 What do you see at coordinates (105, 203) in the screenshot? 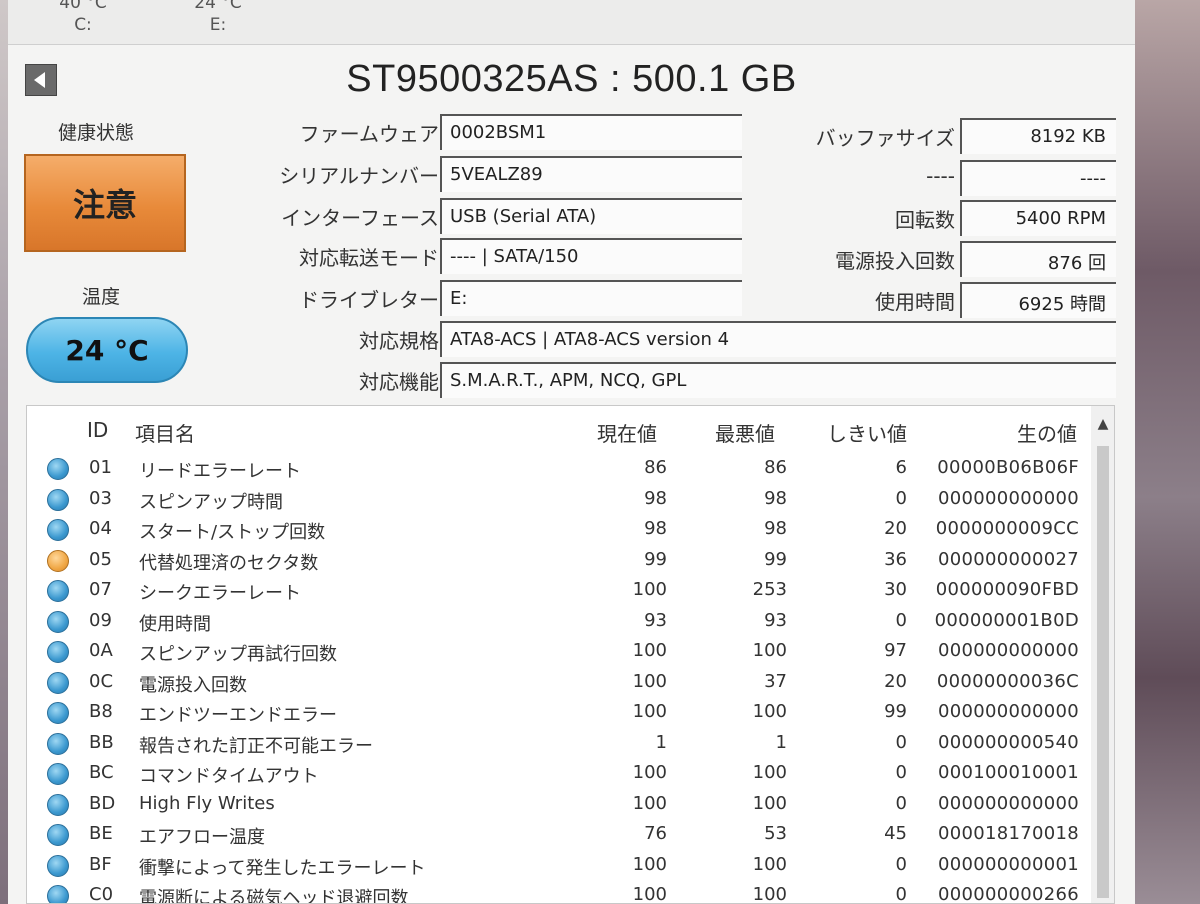
I see `health-status-badge: 注意` at bounding box center [105, 203].